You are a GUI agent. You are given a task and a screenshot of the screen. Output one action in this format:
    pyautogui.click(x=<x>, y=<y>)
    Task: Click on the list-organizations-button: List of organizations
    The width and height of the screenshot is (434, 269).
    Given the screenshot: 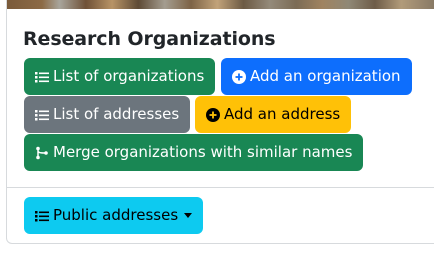 What is the action you would take?
    pyautogui.click(x=120, y=76)
    